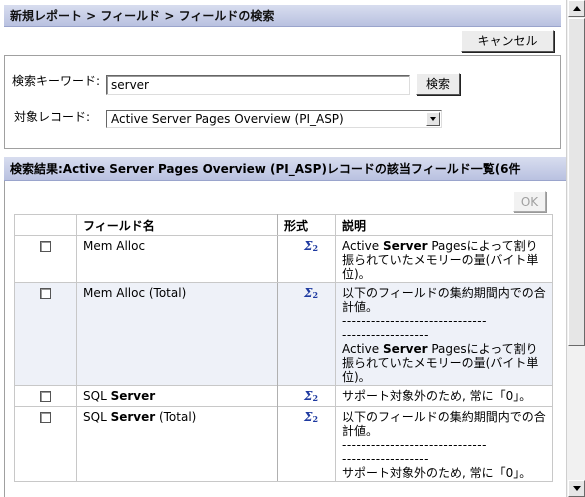  Describe the element at coordinates (177, 259) in the screenshot. I see `field-name: Mem Alloc` at that location.